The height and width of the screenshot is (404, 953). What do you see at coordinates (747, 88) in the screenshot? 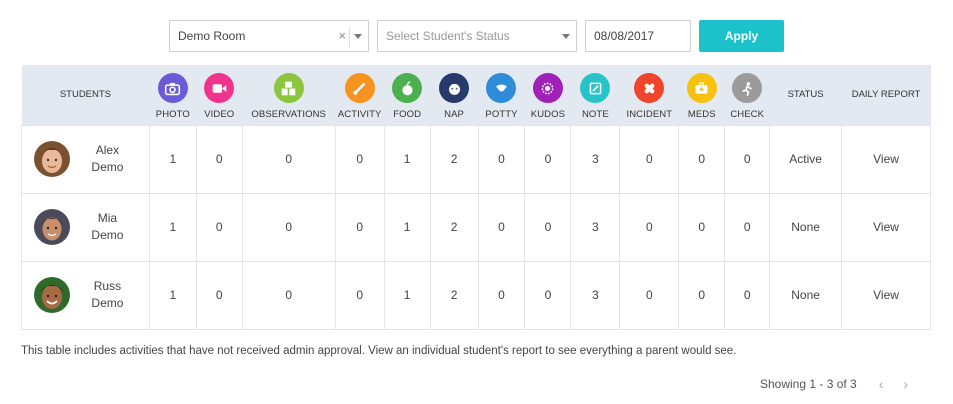
I see `running-person-icon` at bounding box center [747, 88].